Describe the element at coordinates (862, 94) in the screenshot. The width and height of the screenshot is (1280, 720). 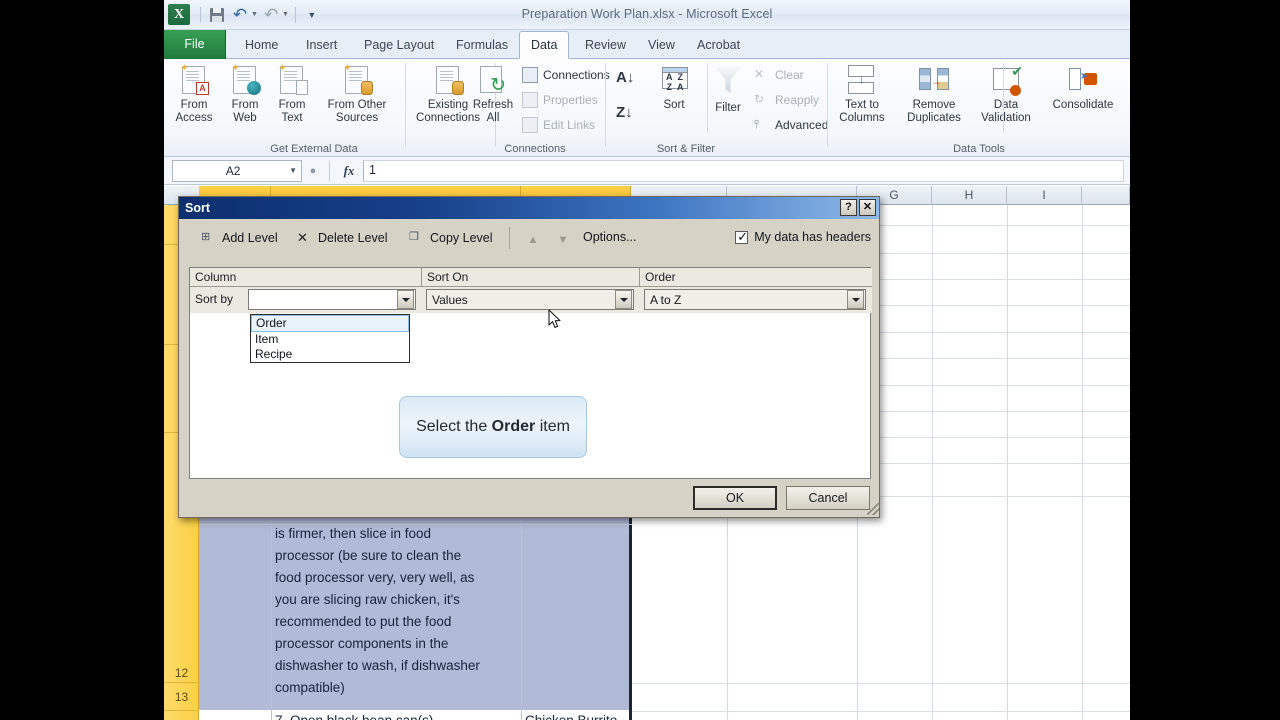
I see `text-to-columns-button: ↓ Text to Columns` at that location.